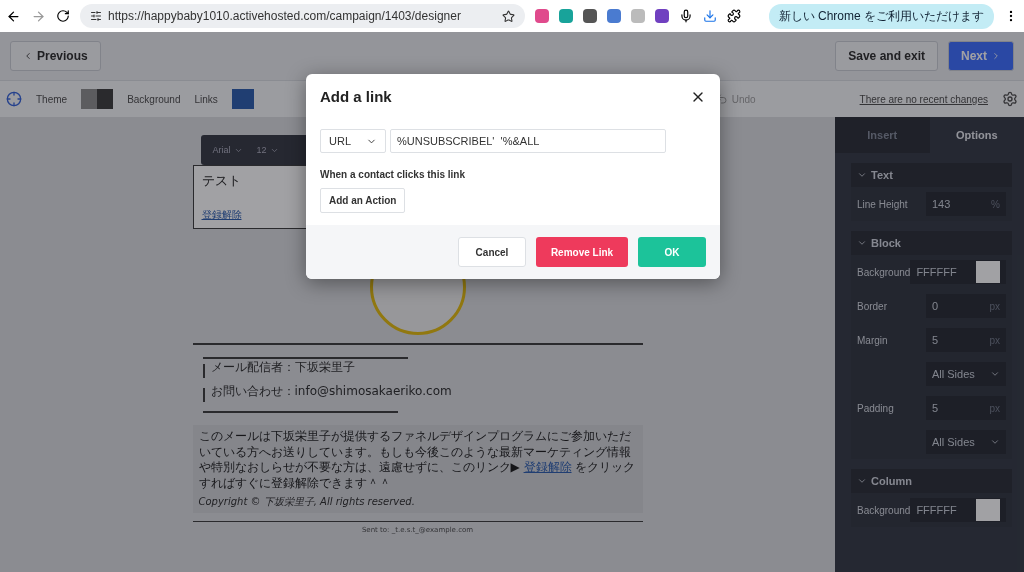  What do you see at coordinates (206, 99) in the screenshot?
I see `links-label: Links` at bounding box center [206, 99].